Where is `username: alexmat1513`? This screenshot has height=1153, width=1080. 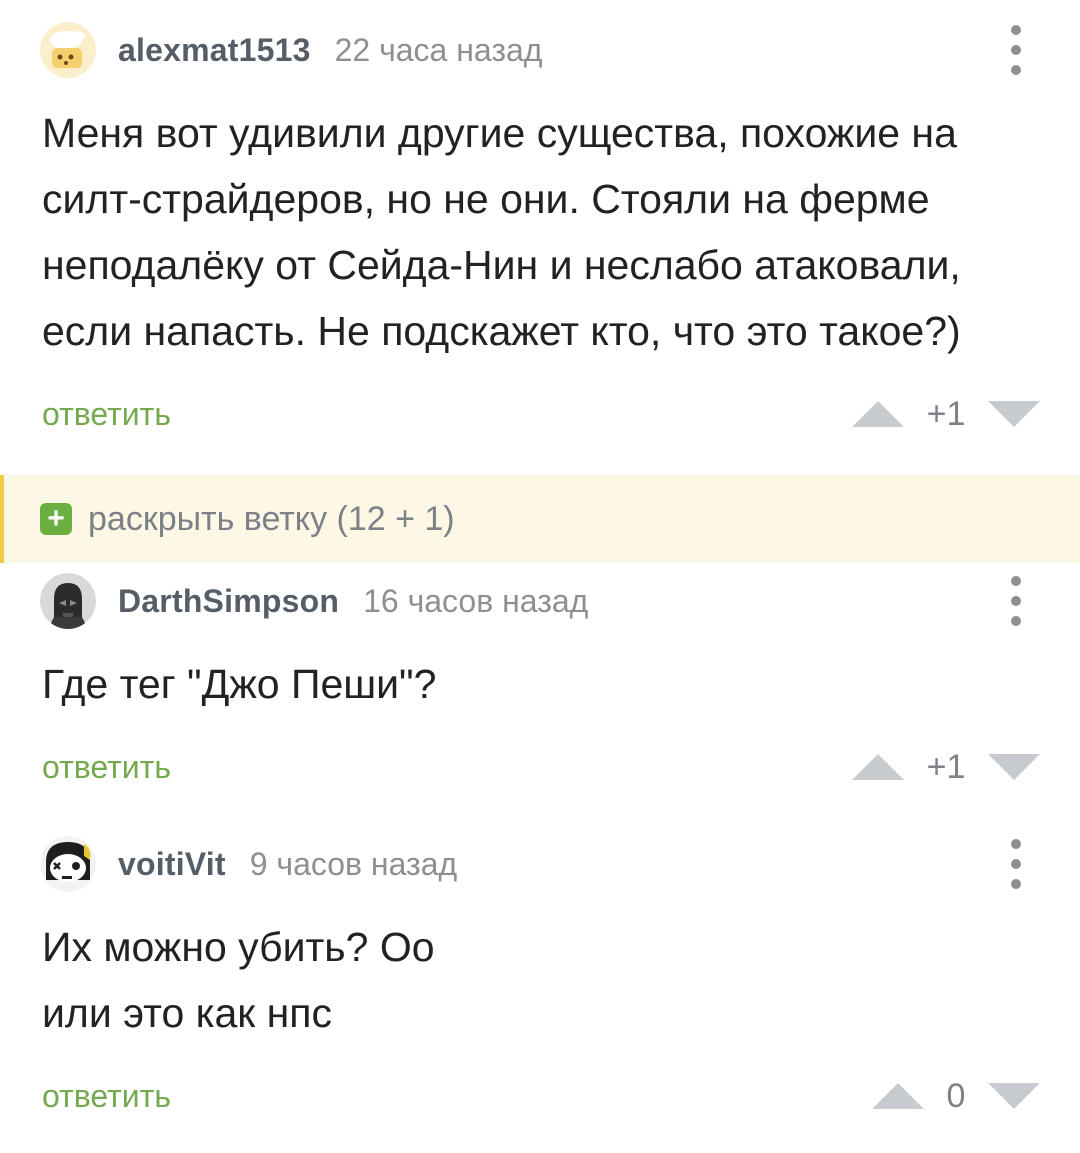
username: alexmat1513 is located at coordinates (214, 50).